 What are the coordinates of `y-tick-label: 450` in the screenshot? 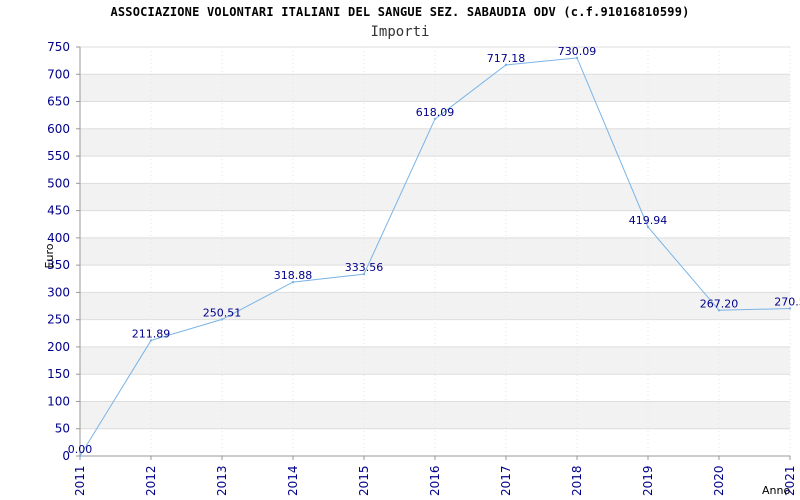 It's located at (58, 211).